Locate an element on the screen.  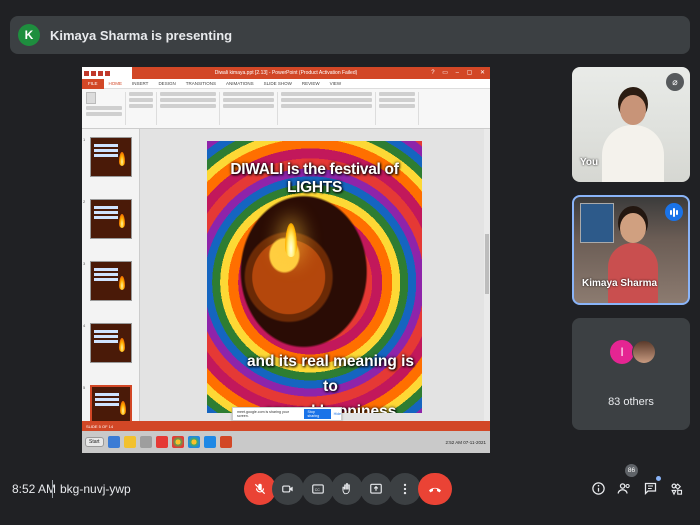
info-icon is located at coordinates (598, 488).